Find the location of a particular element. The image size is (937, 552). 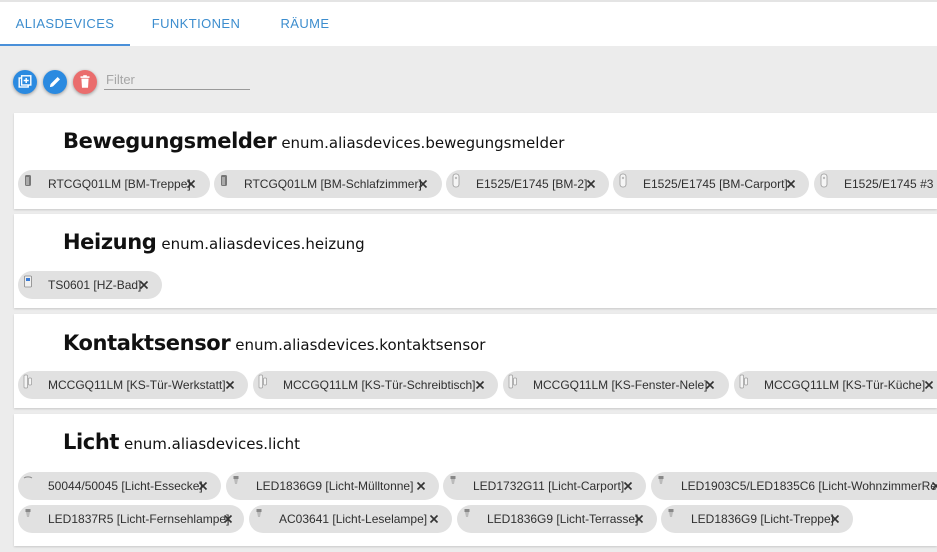

add-folder-icon is located at coordinates (25, 81).